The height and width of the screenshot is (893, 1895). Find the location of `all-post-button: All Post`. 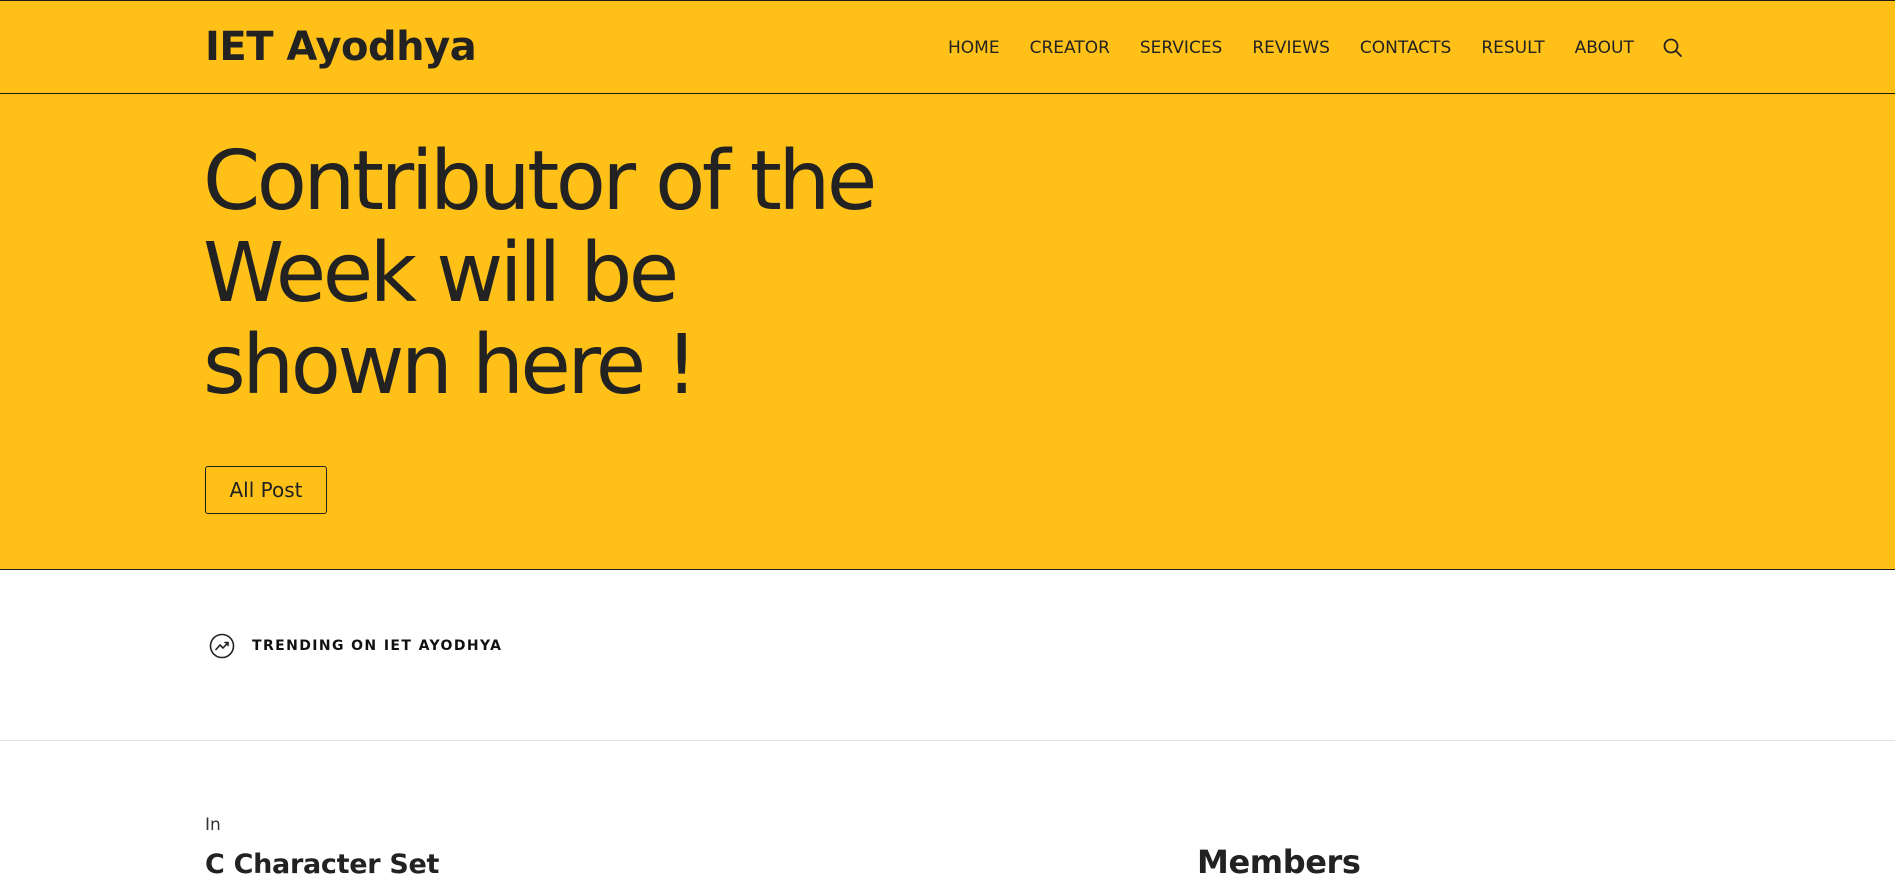

all-post-button: All Post is located at coordinates (266, 490).